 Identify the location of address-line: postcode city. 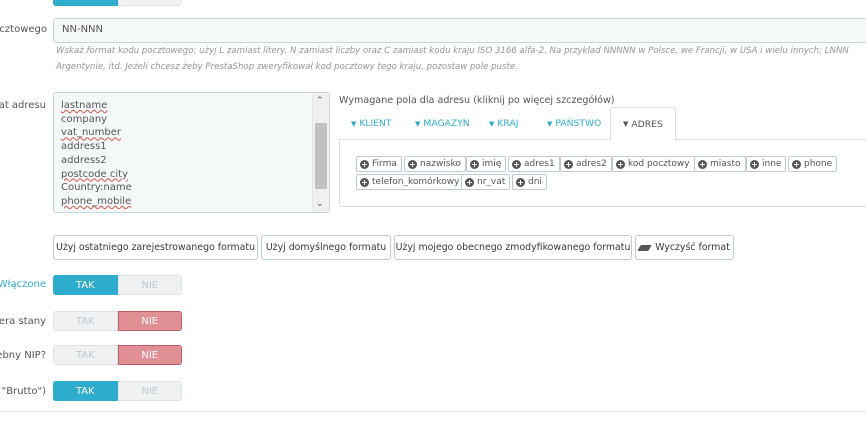
(95, 174).